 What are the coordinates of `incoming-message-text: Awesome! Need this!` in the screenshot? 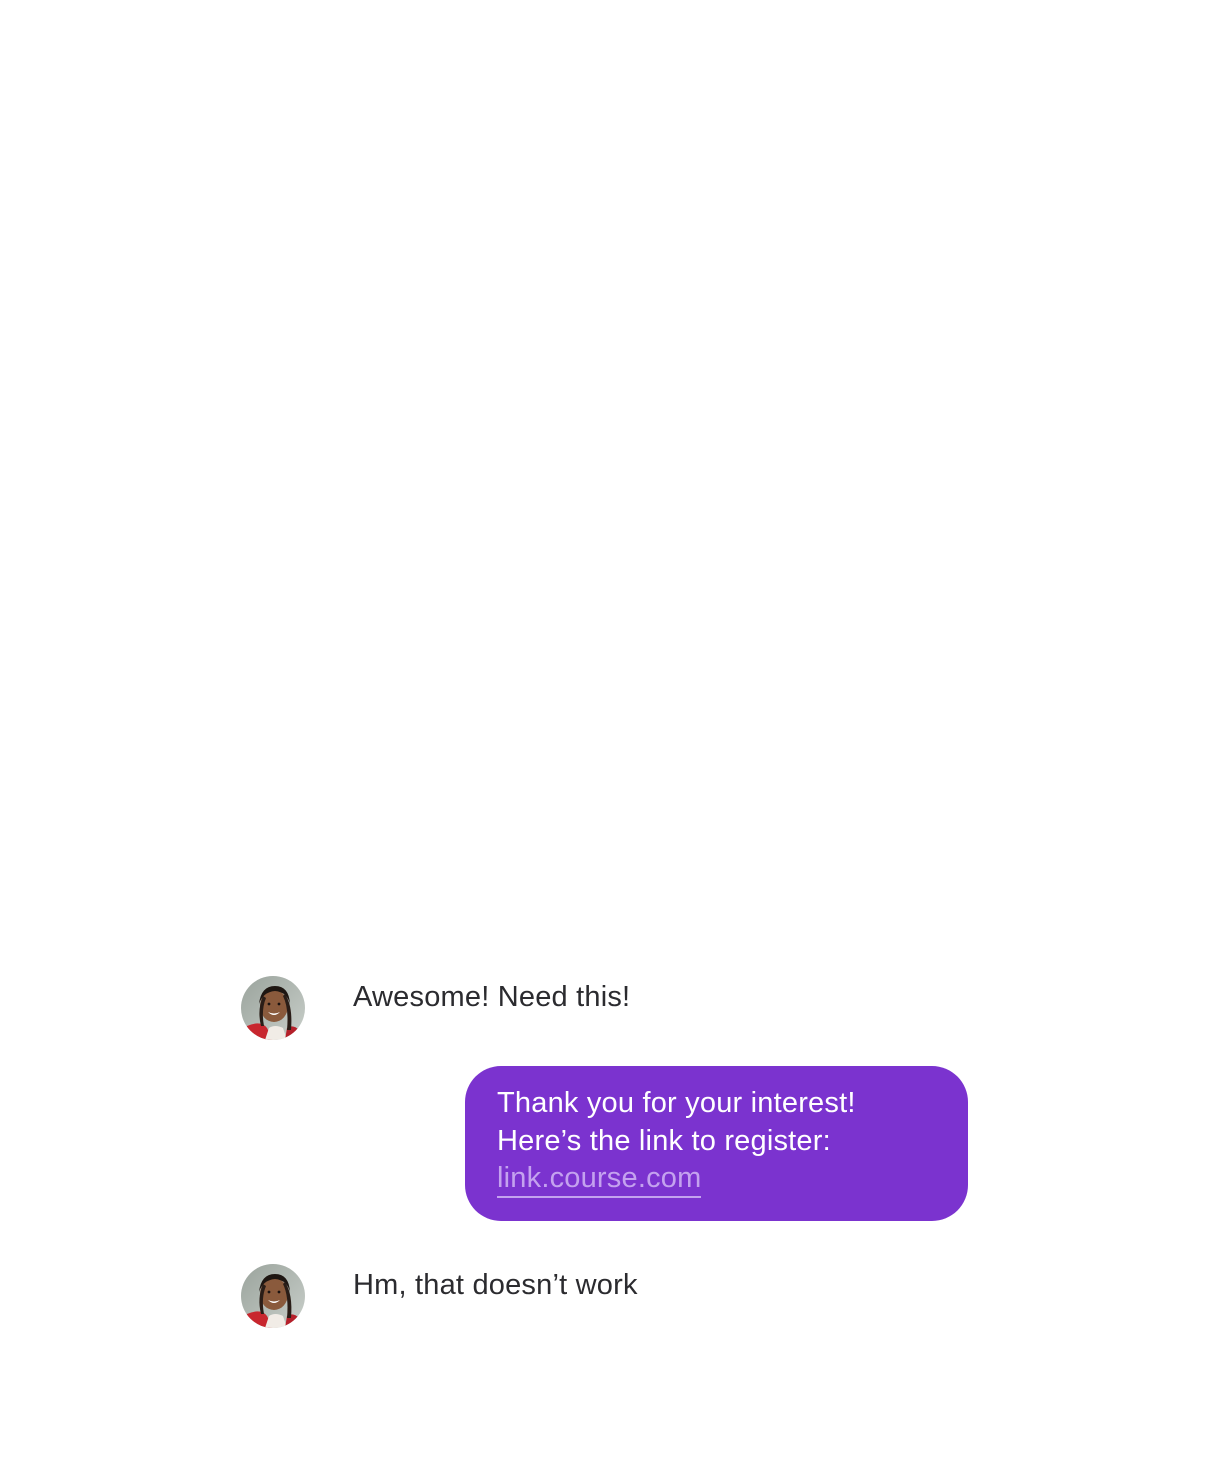 It's located at (492, 997).